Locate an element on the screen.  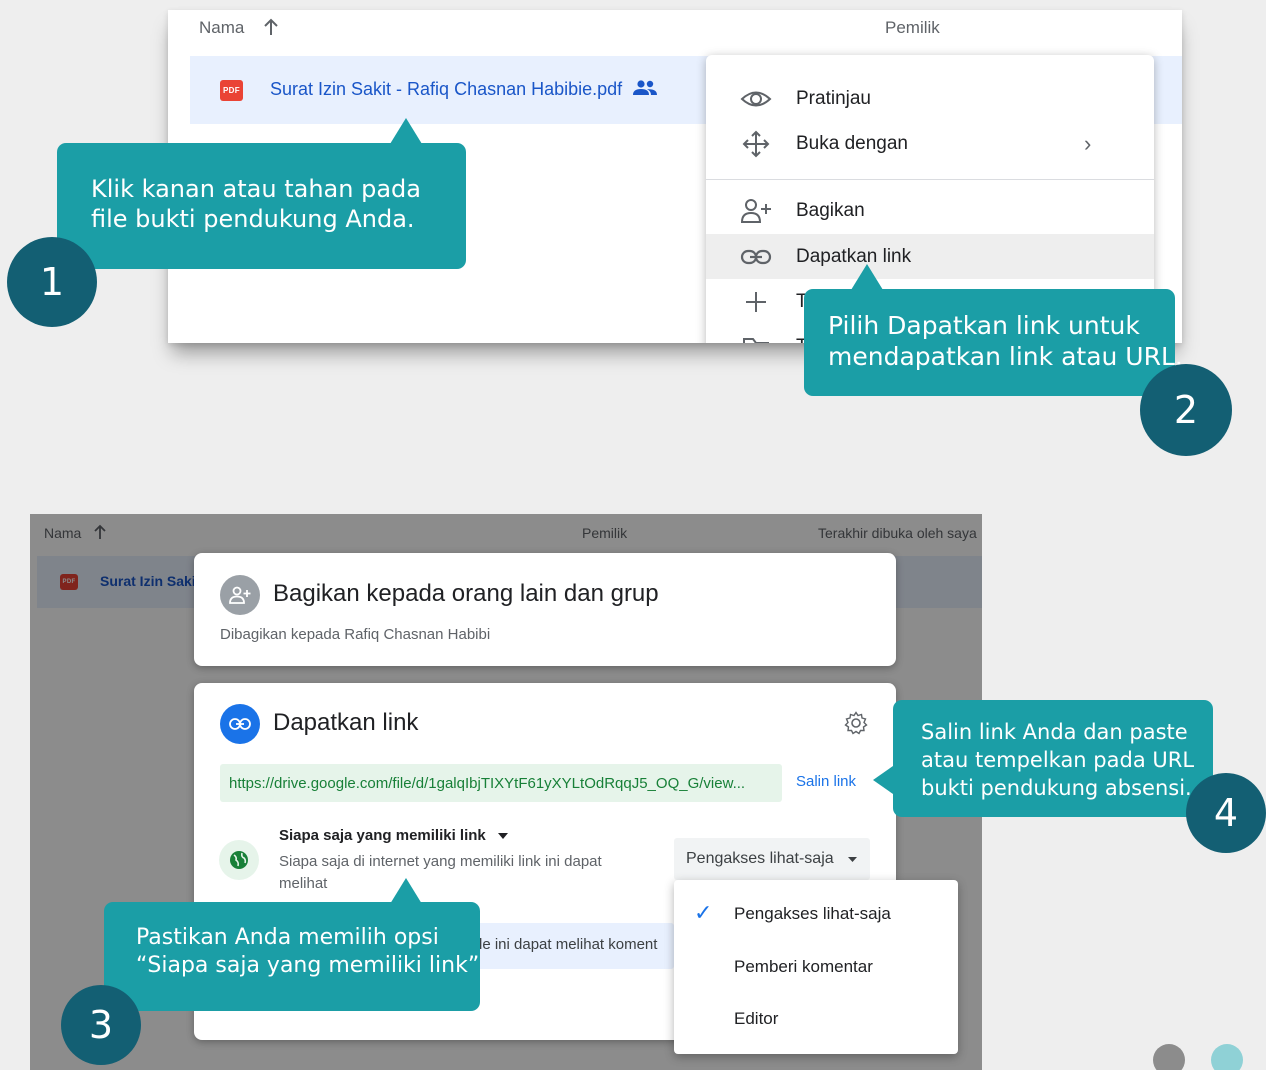
callout-2-pointer is located at coordinates (867, 277).